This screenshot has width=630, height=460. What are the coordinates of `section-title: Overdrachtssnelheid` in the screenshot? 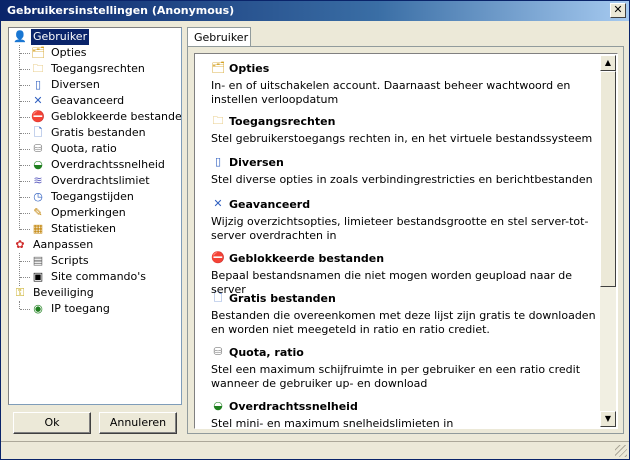 It's located at (293, 406).